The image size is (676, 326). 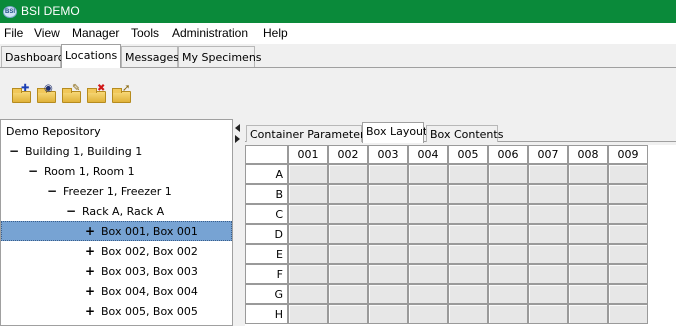 I want to click on folder-view-icon: ◉, so click(x=47, y=95).